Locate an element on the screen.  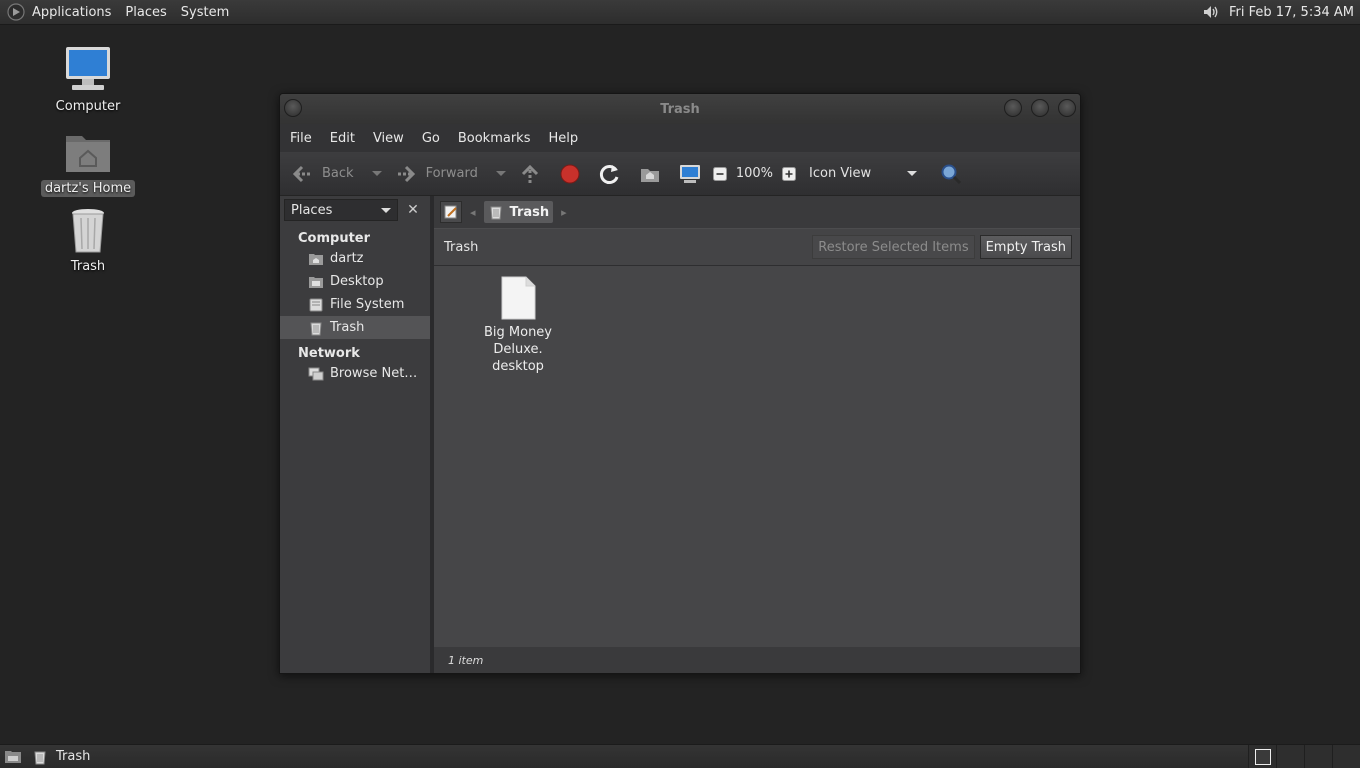
taskbar-item-label: Trash is located at coordinates (73, 756).